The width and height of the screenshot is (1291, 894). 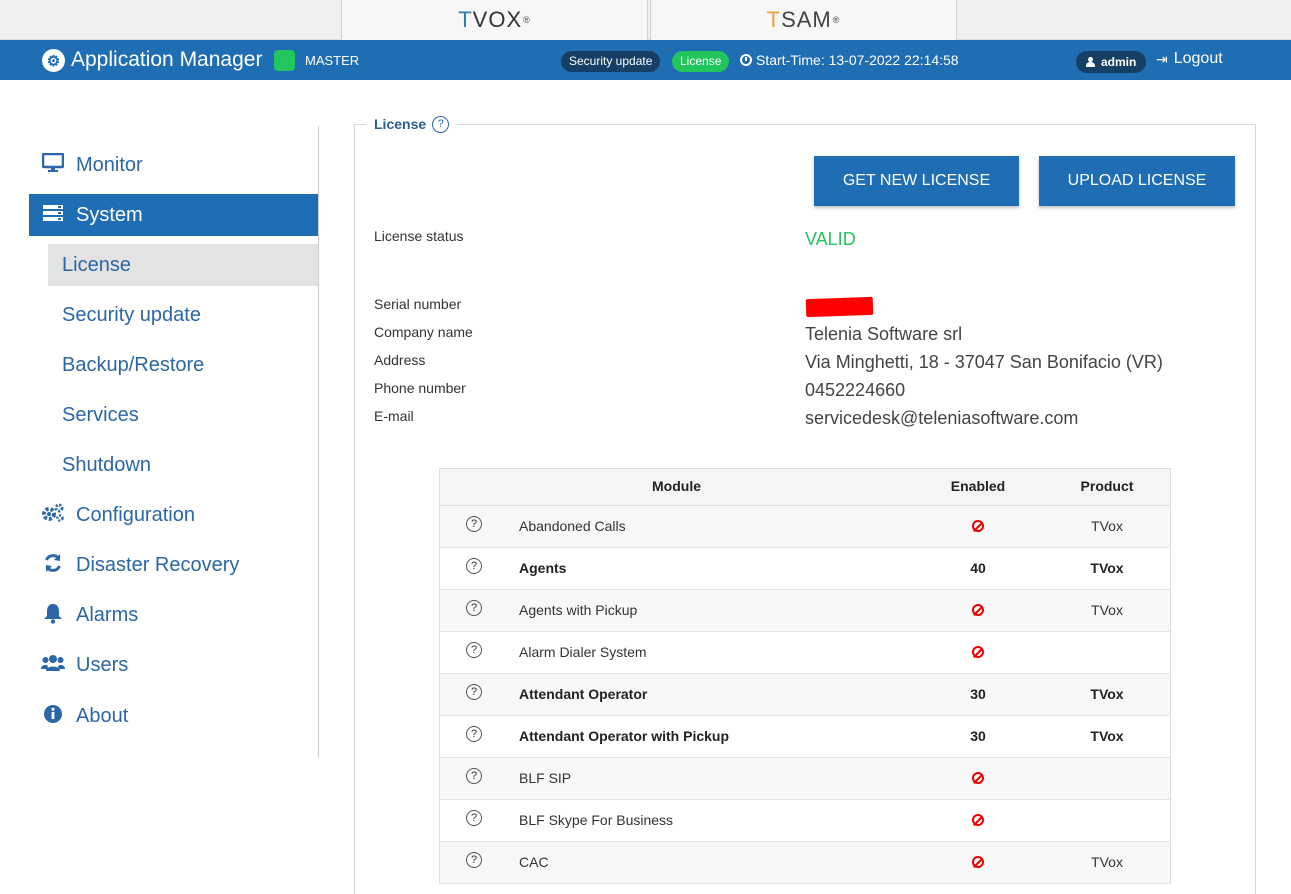 I want to click on product-bar: TVOX ® TSAM ®, so click(x=645, y=20).